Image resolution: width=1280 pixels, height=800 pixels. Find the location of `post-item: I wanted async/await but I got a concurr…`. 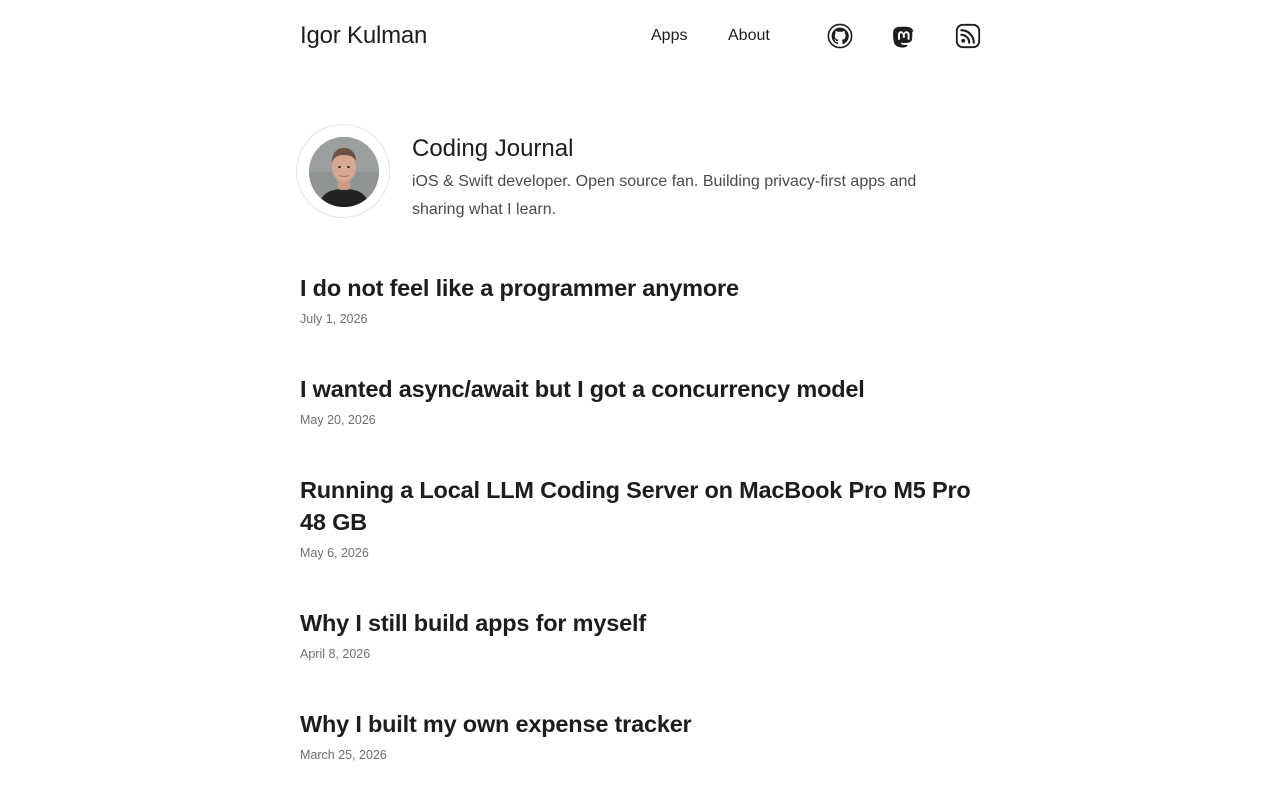

post-item: I wanted async/await but I got a concurr… is located at coordinates (640, 400).